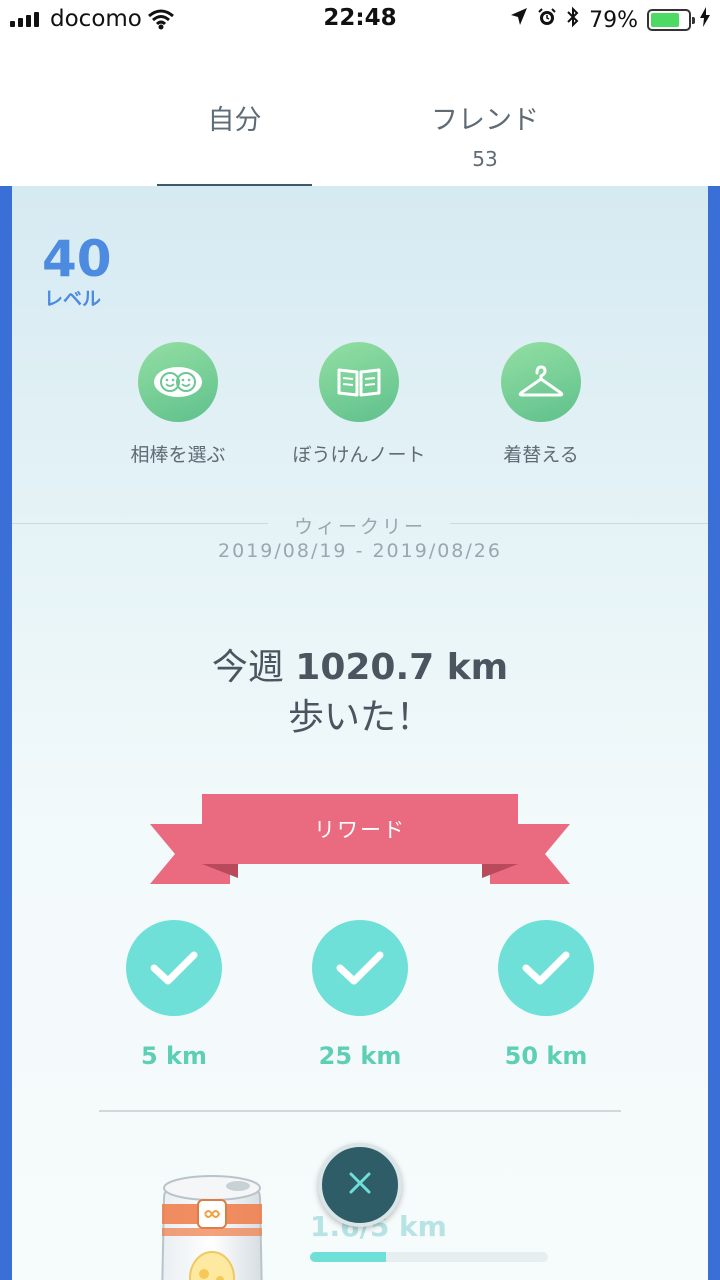 Image resolution: width=720 pixels, height=1280 pixels. Describe the element at coordinates (485, 120) in the screenshot. I see `tab-friends-label: フレンド` at that location.